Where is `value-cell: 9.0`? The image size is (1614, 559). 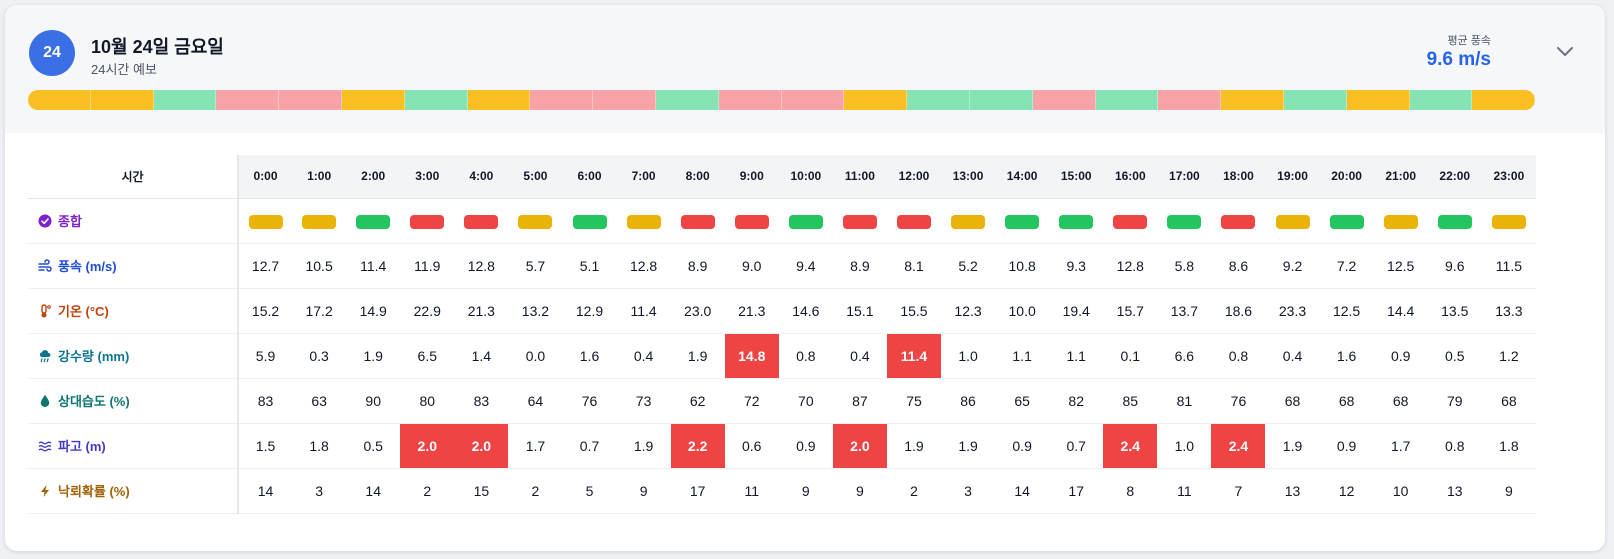
value-cell: 9.0 is located at coordinates (751, 266).